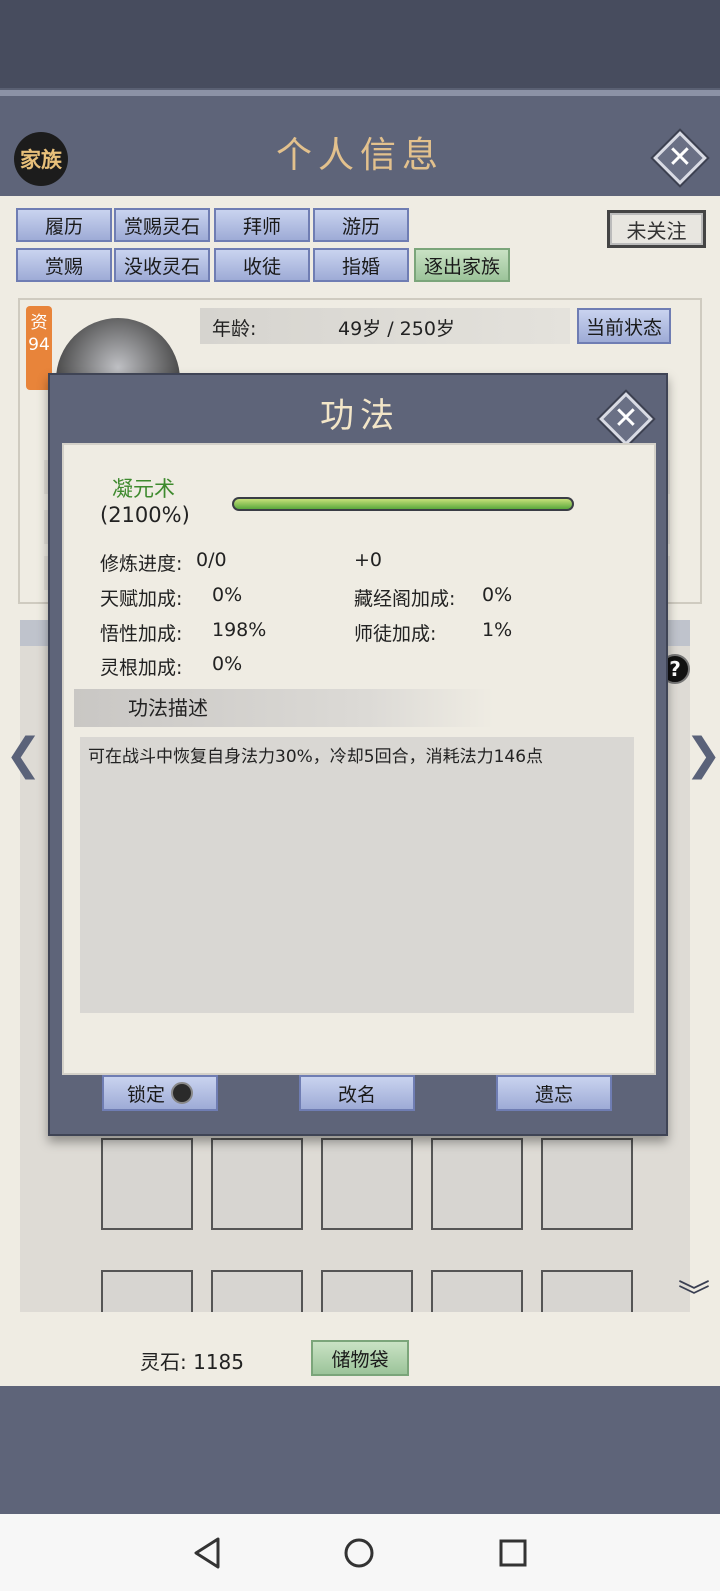 This screenshot has height=1591, width=720. What do you see at coordinates (239, 630) in the screenshot?
I see `insight-value: 198%` at bounding box center [239, 630].